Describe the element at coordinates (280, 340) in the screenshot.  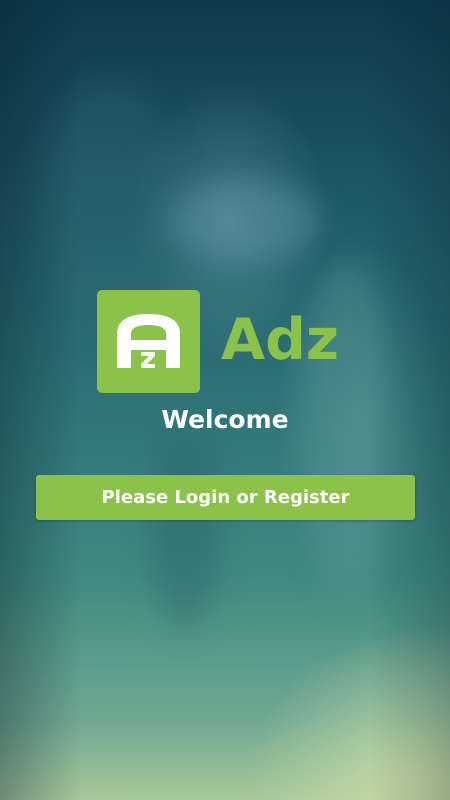
I see `app-name: Adz` at that location.